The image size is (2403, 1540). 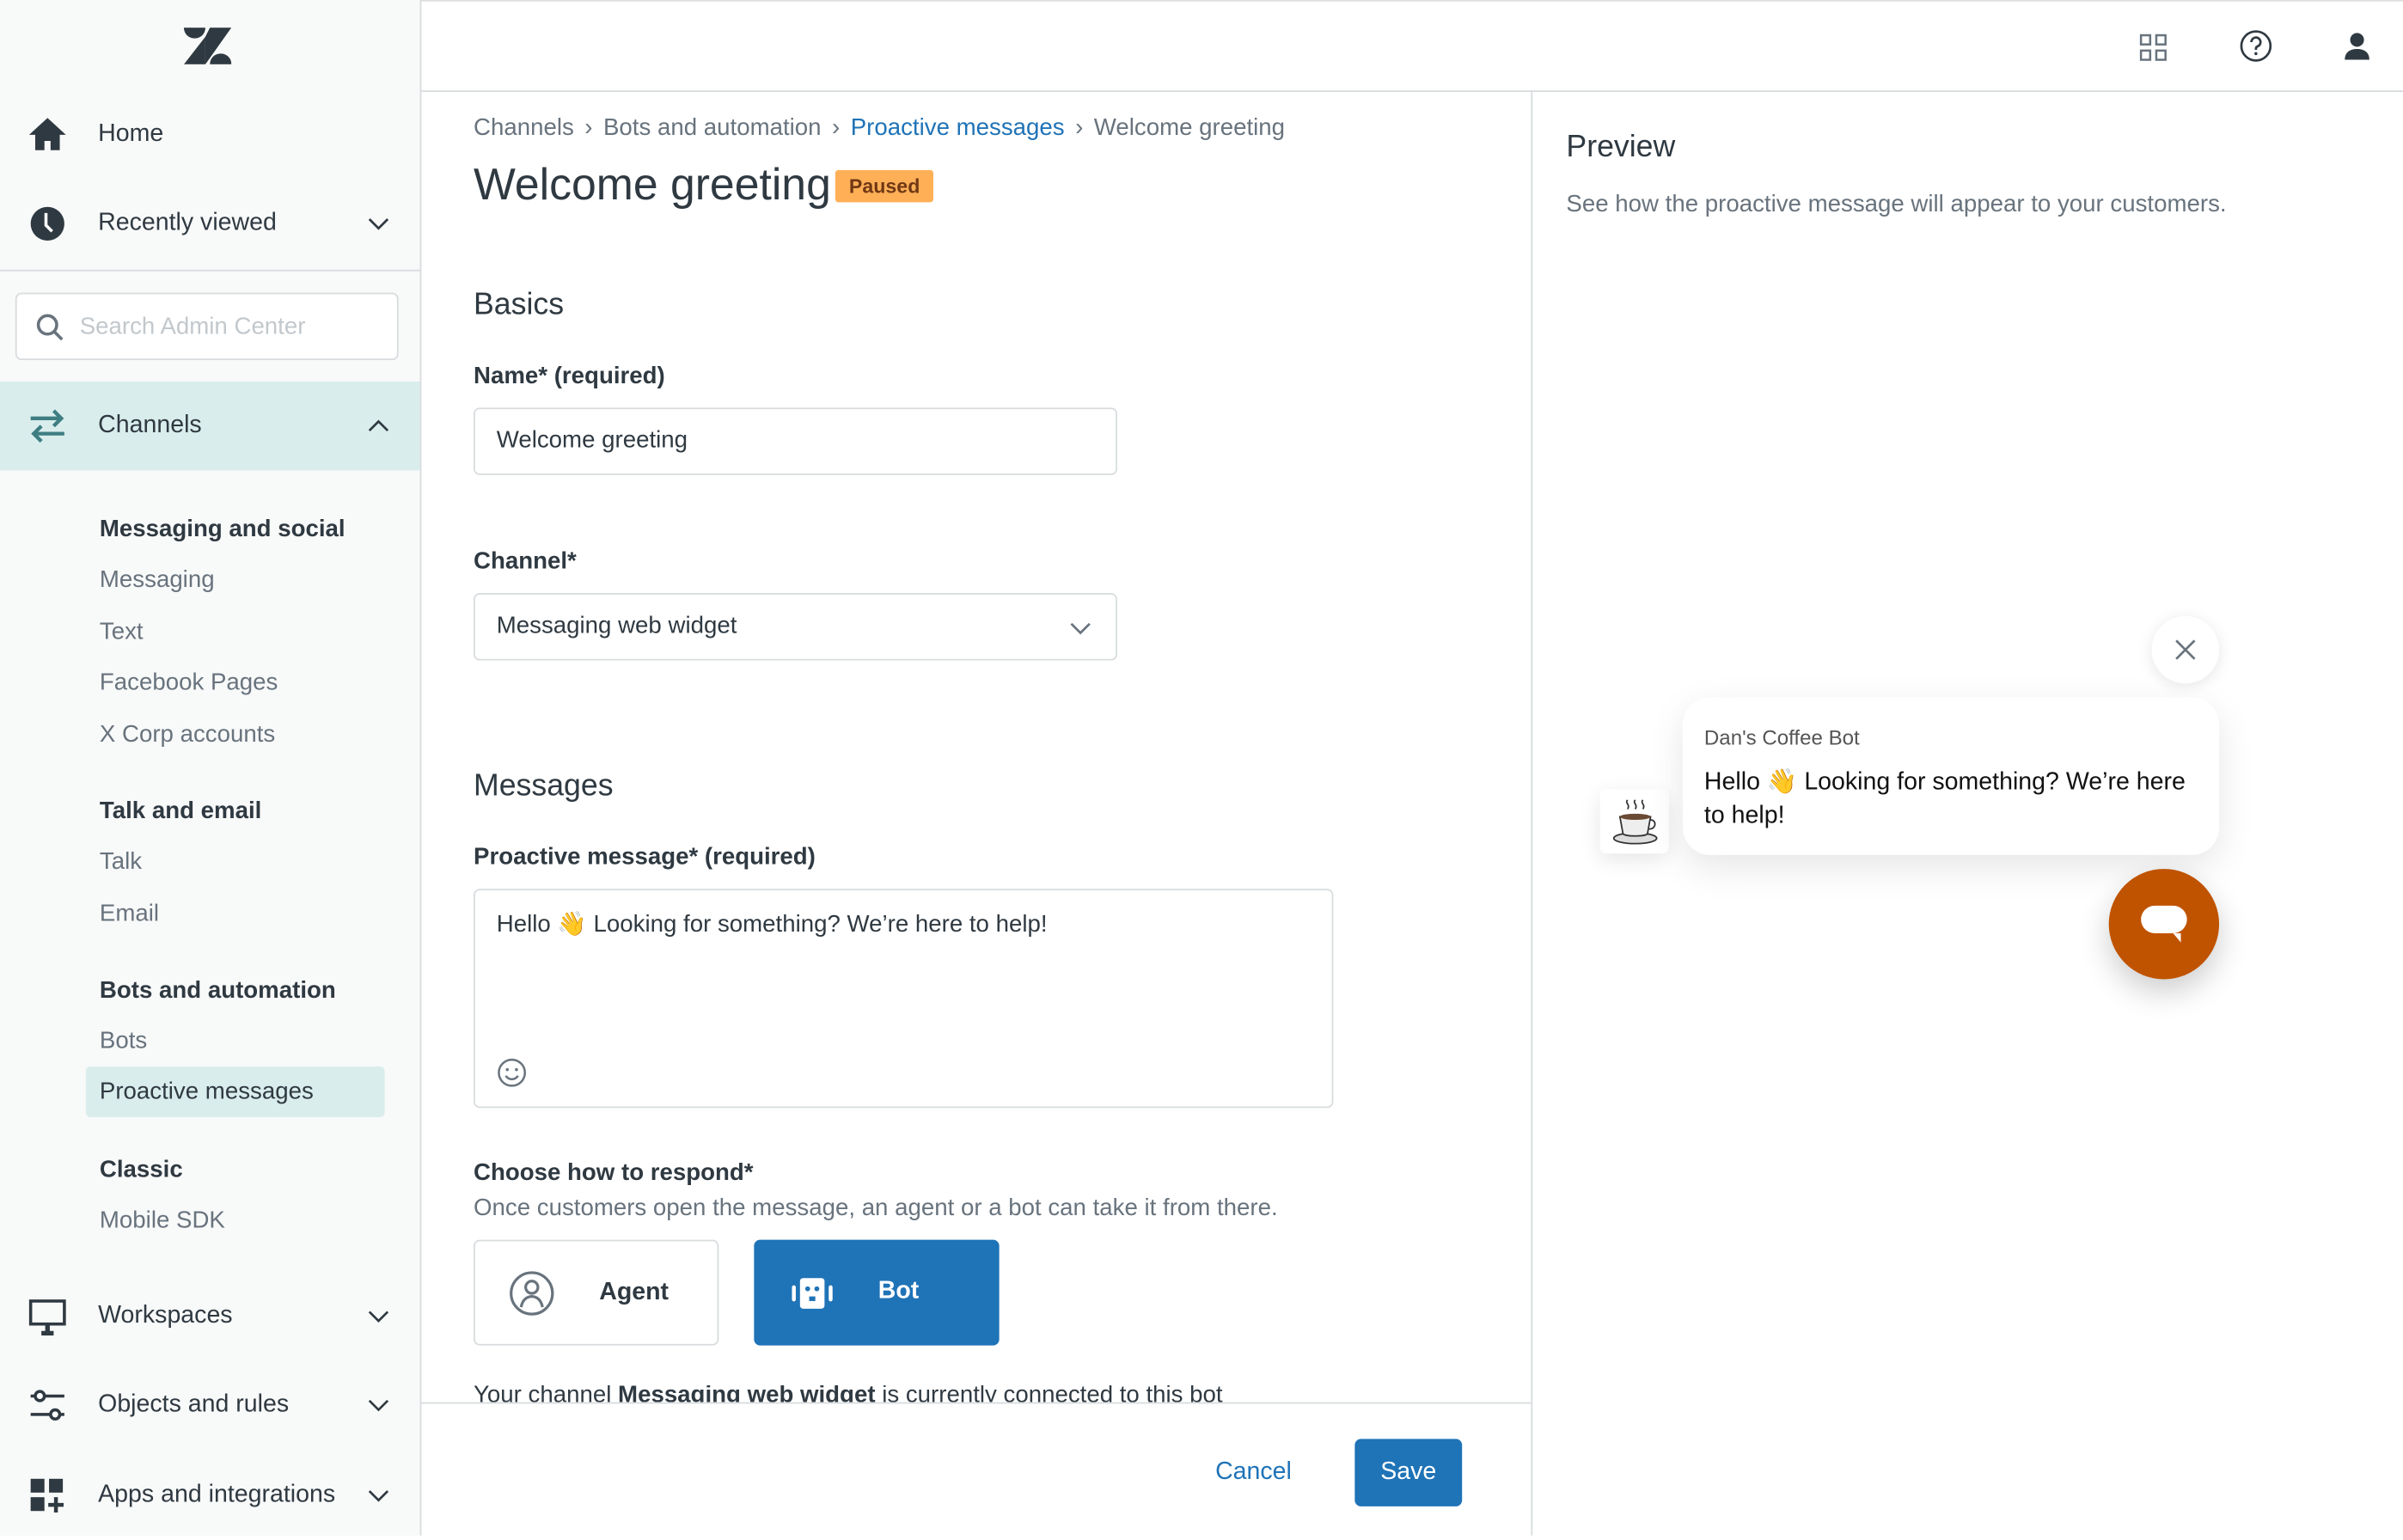 I want to click on chat-bubble-icon, so click(x=2164, y=924).